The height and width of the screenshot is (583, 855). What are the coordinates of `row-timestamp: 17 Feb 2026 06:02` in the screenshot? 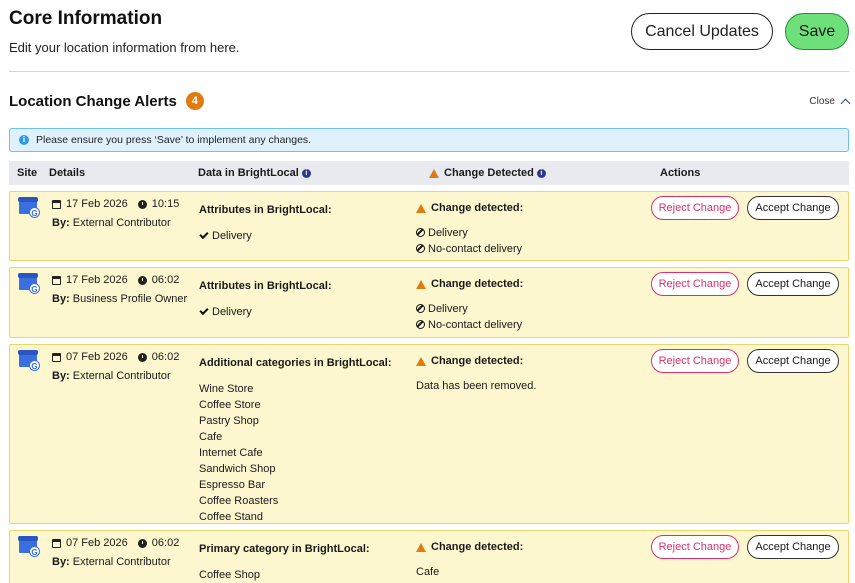 It's located at (115, 280).